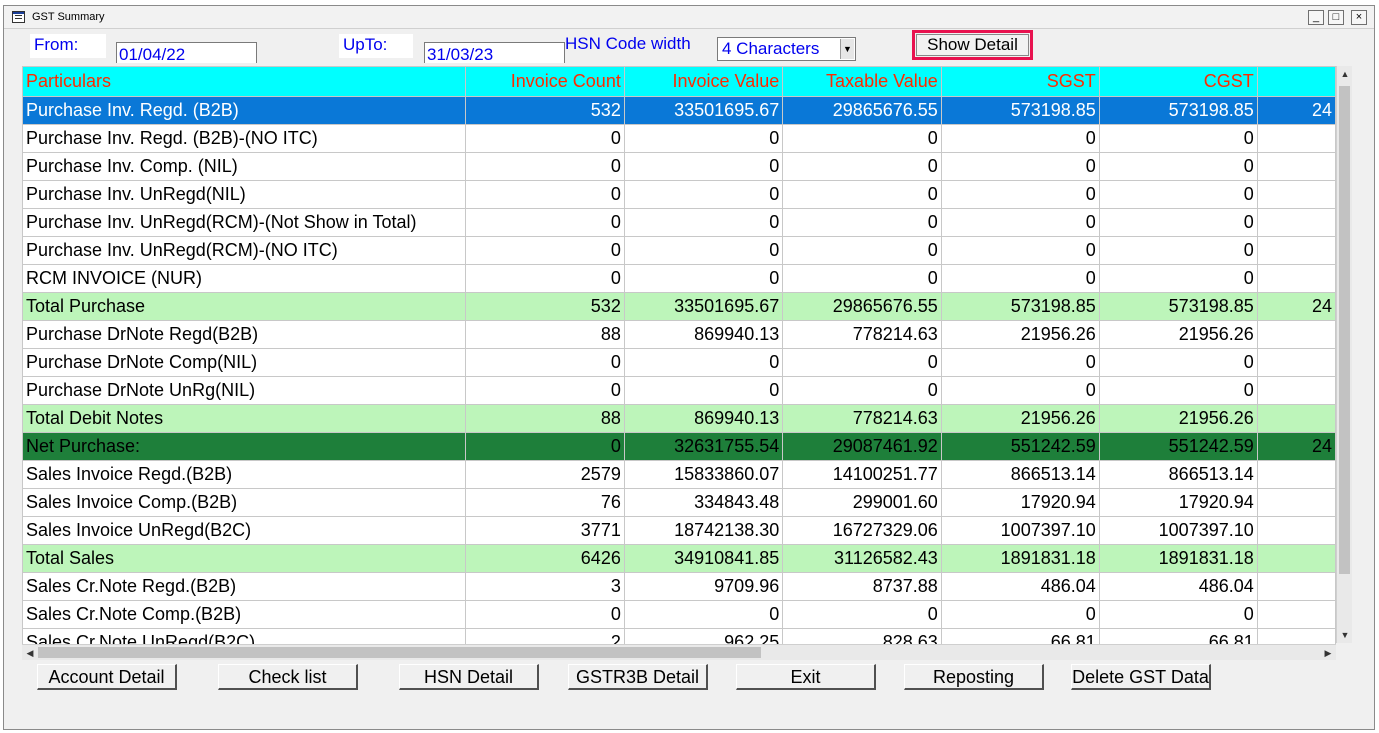  I want to click on row-value-cell: 88, so click(545, 334).